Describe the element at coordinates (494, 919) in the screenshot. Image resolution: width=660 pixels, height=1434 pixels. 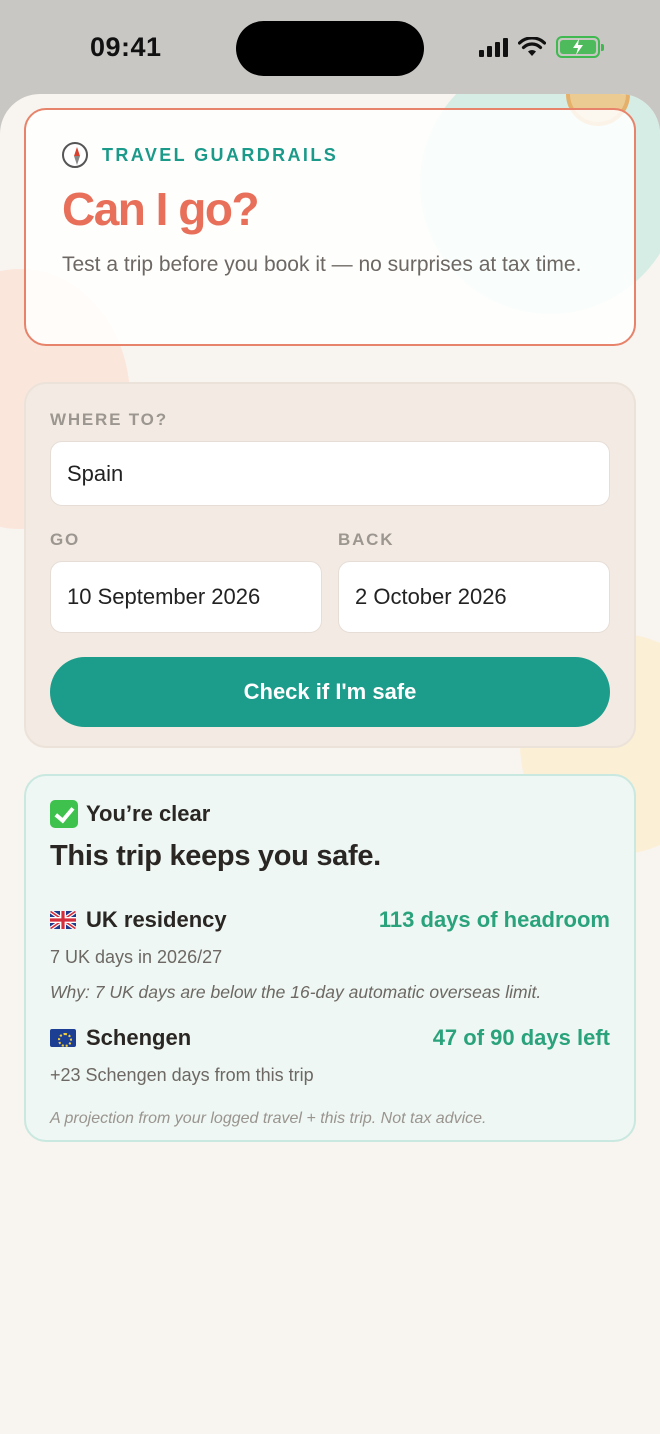
I see `uk-residency-value: 113 days of headroom` at that location.